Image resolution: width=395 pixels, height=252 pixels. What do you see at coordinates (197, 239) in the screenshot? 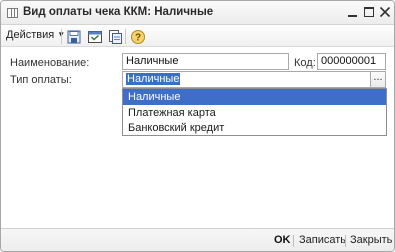
I see `bottom-bar: OK Записать Закрыть` at bounding box center [197, 239].